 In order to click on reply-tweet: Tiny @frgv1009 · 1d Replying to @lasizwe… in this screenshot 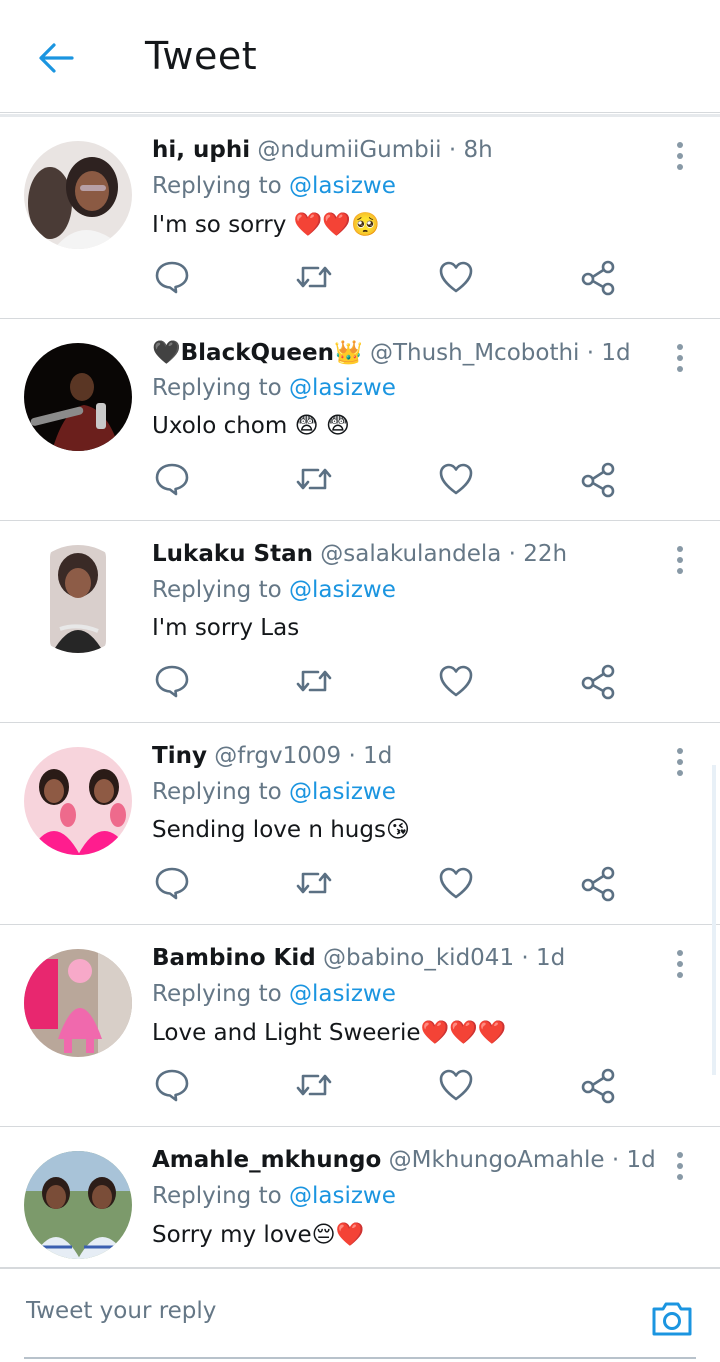, I will do `click(360, 824)`.